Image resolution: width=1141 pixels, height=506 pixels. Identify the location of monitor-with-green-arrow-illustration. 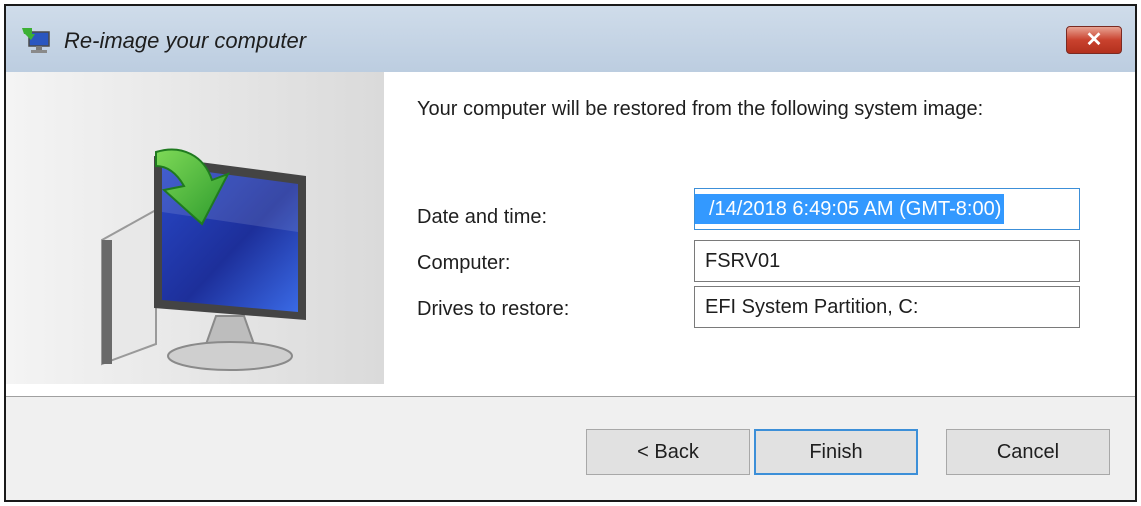
(203, 259).